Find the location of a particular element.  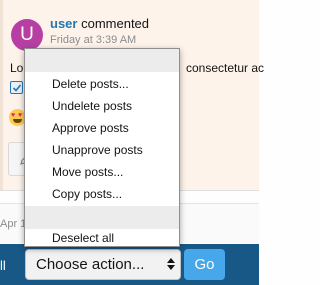

avatar: U is located at coordinates (27, 35).